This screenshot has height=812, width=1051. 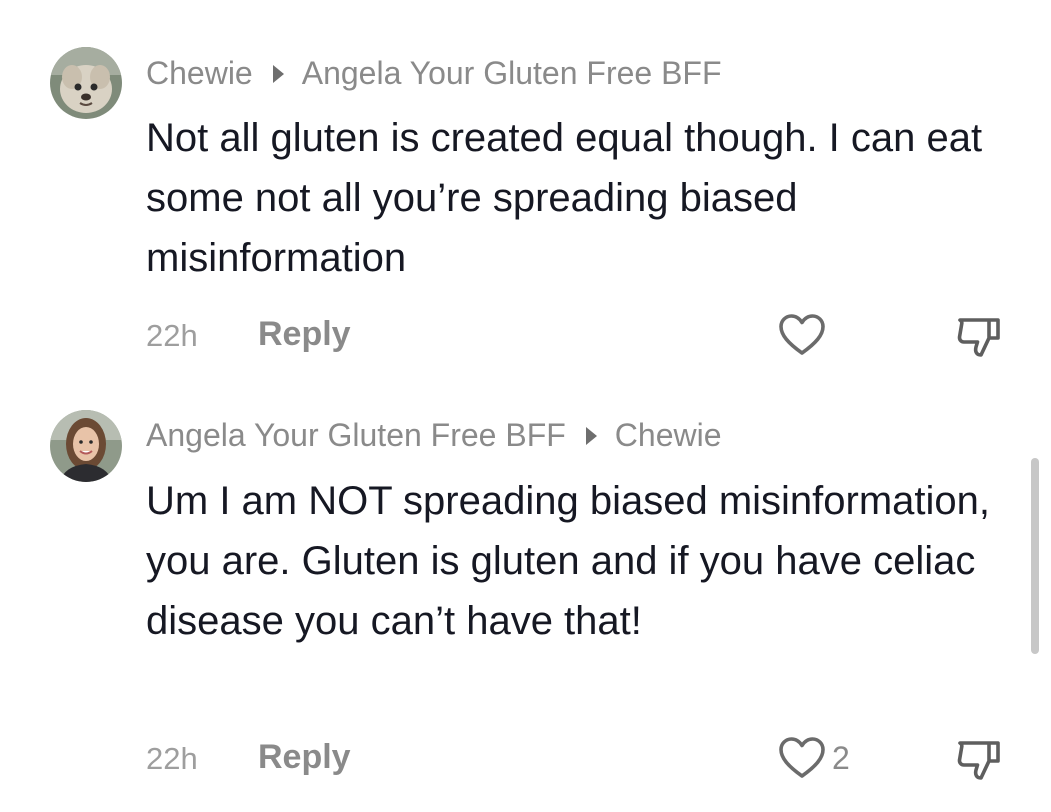 I want to click on reply-to-name: Chewie, so click(x=668, y=435).